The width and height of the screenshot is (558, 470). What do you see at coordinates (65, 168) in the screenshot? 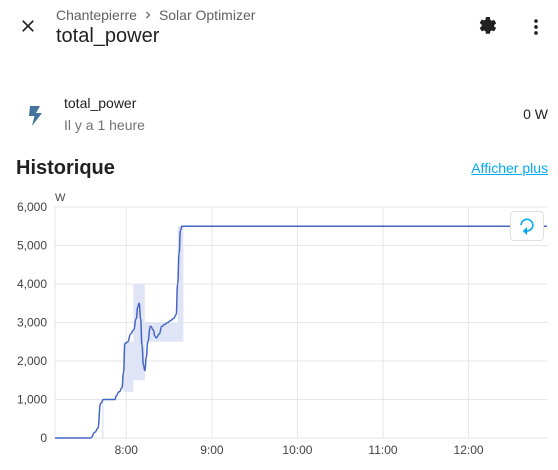
I see `history-title: Historique` at bounding box center [65, 168].